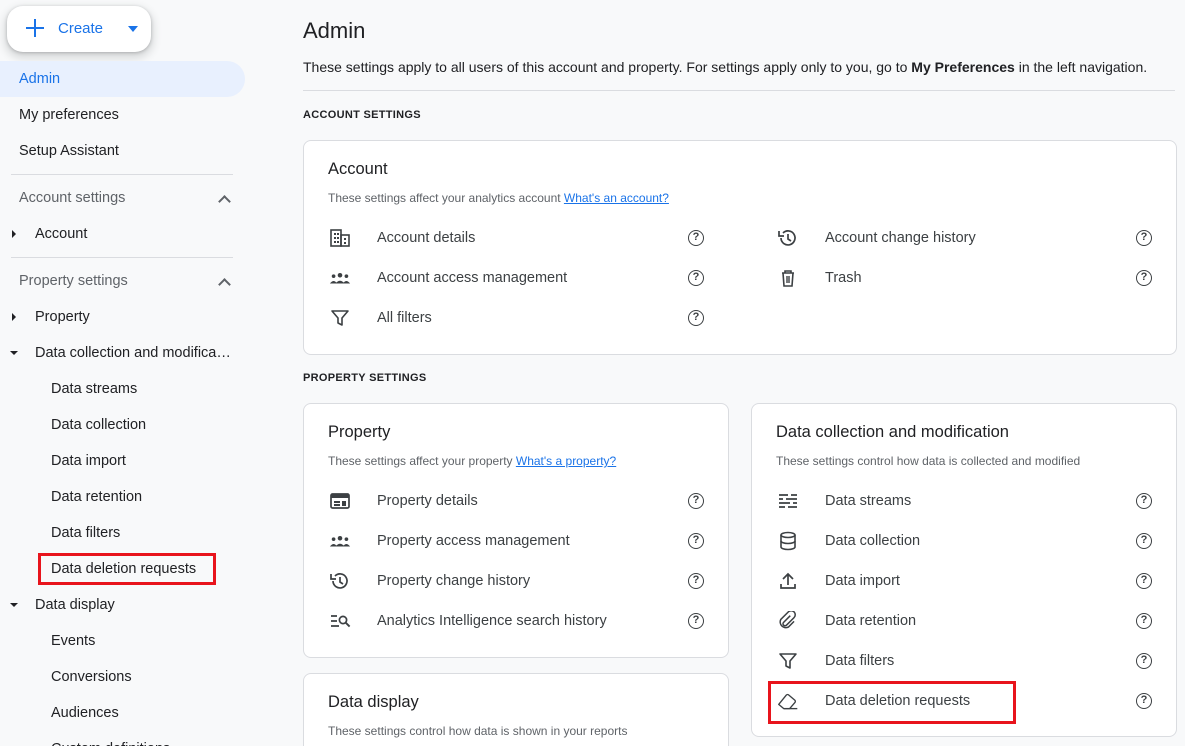  Describe the element at coordinates (404, 318) in the screenshot. I see `row-label: All filters` at that location.